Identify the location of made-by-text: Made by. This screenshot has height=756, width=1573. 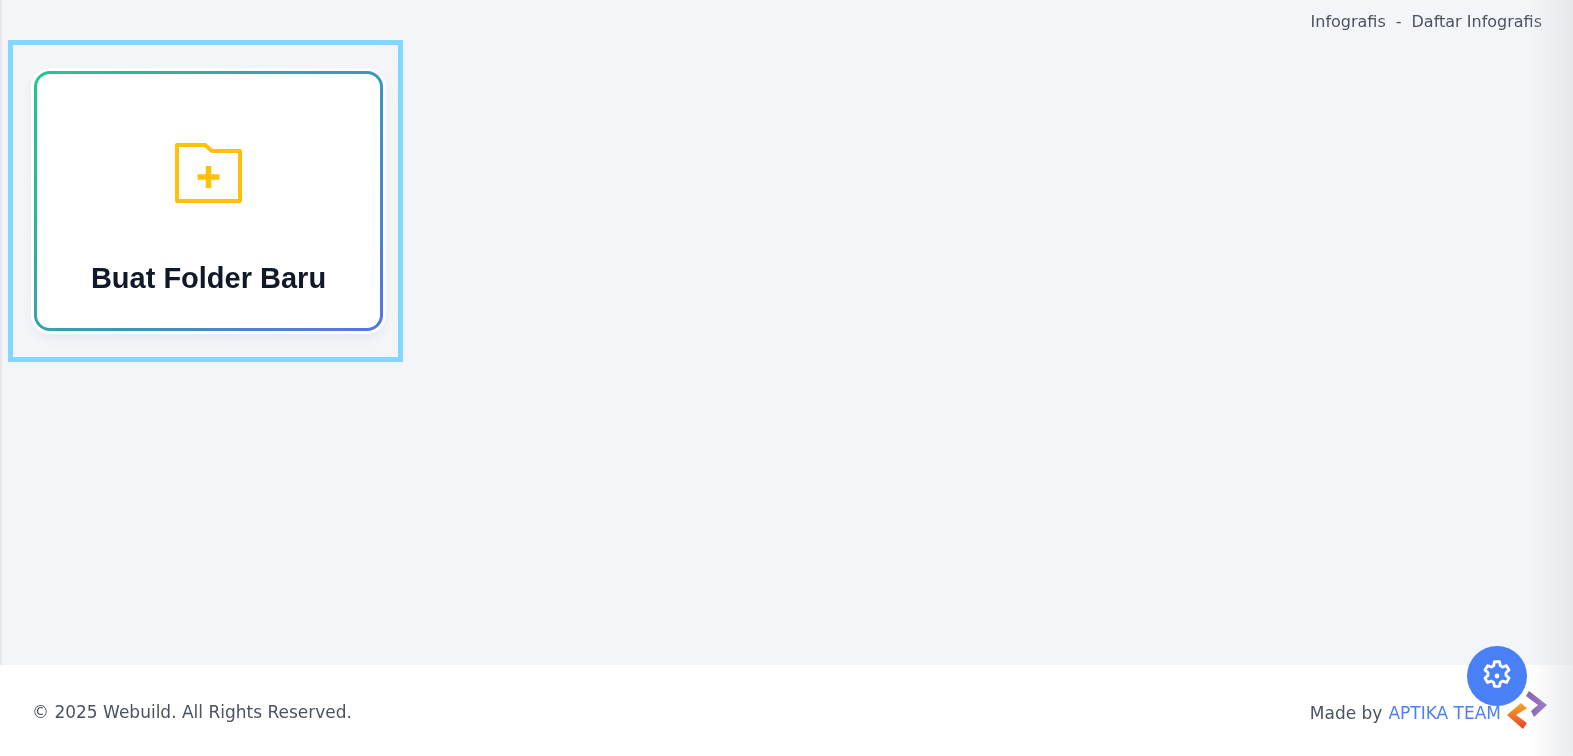
(1346, 712).